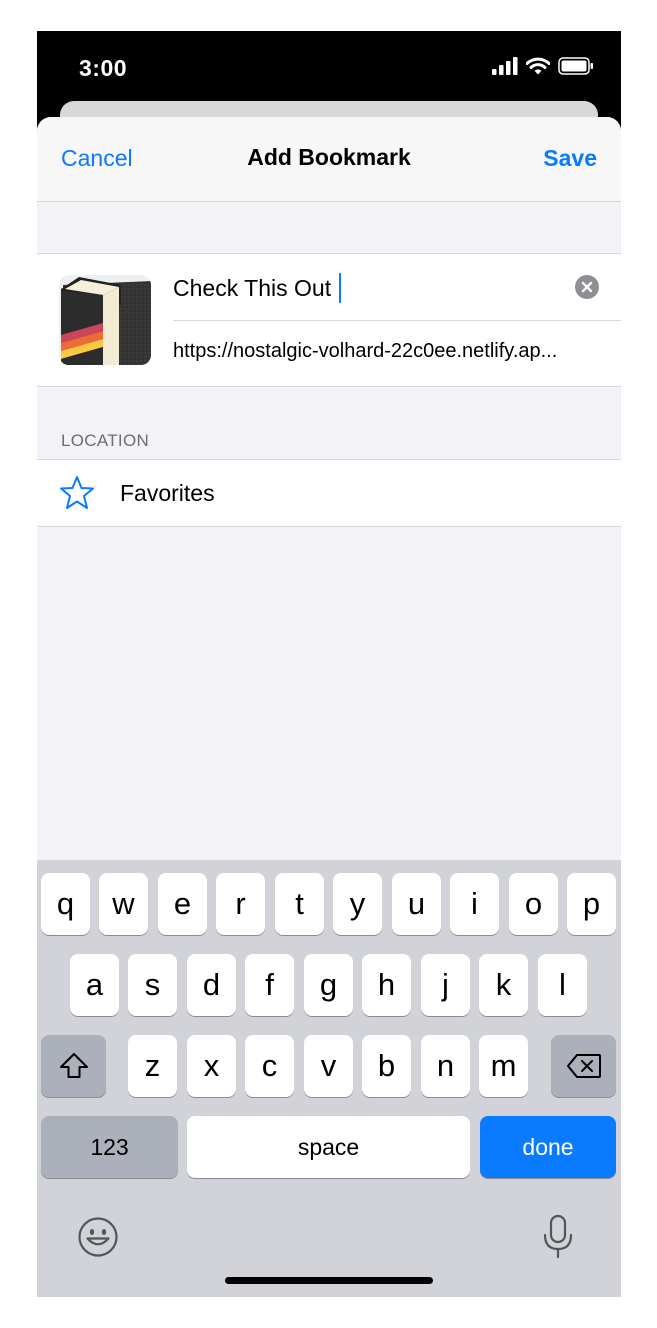 Image resolution: width=657 pixels, height=1328 pixels. What do you see at coordinates (109, 1147) in the screenshot?
I see `numbers-key: 123` at bounding box center [109, 1147].